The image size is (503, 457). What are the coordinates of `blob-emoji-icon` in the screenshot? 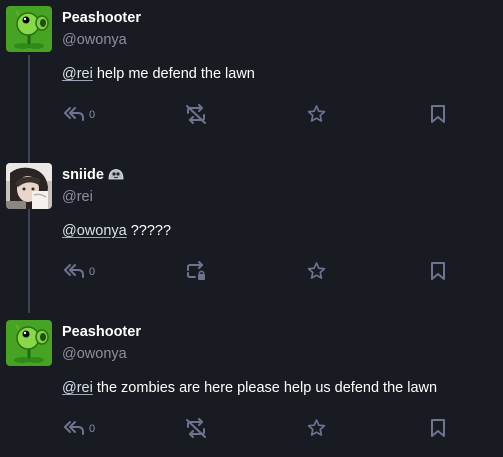 It's located at (116, 174).